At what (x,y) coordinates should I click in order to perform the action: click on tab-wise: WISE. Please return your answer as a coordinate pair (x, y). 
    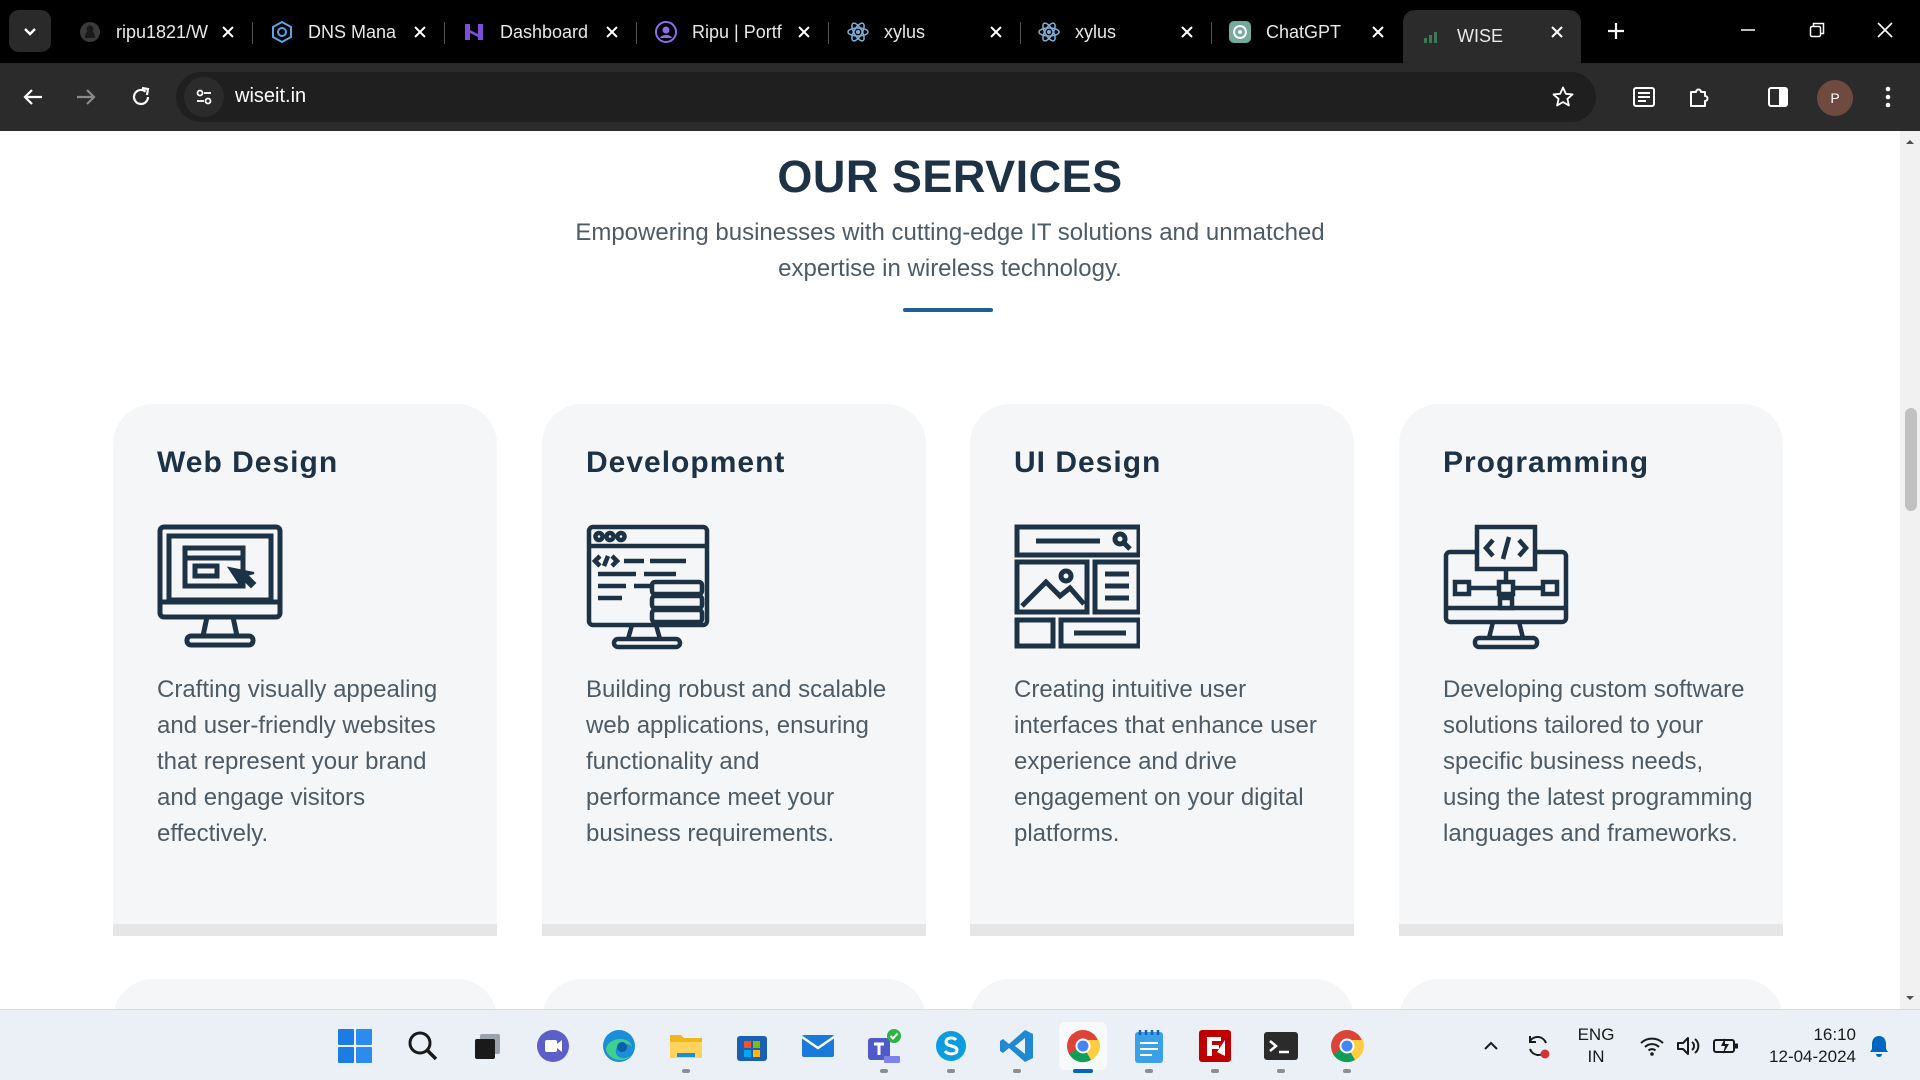
    Looking at the image, I should click on (1492, 36).